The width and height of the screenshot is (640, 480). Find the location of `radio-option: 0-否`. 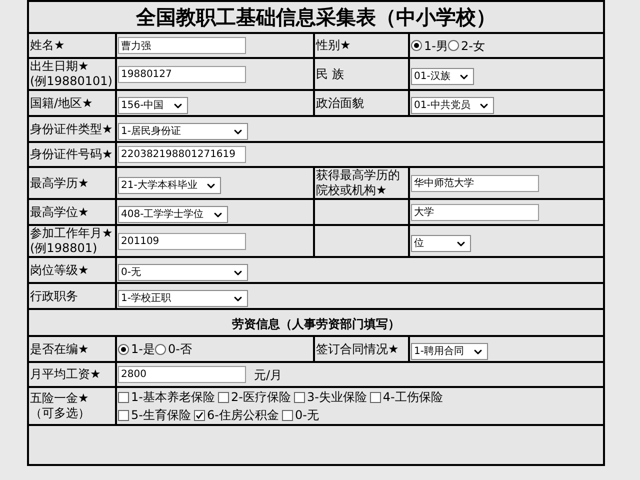

radio-option: 0-否 is located at coordinates (173, 349).